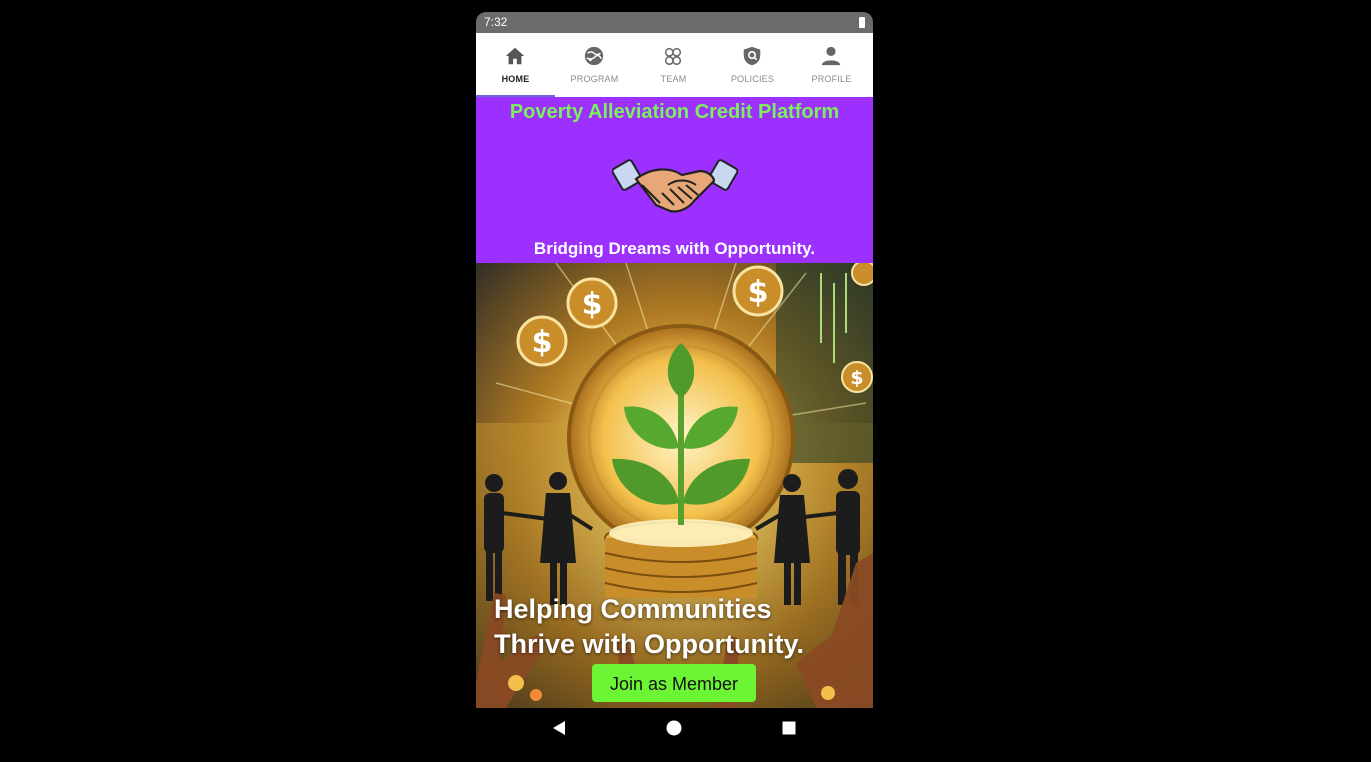 The width and height of the screenshot is (1371, 762). Describe the element at coordinates (674, 248) in the screenshot. I see `tagline: Bridging Dreams with Opportunity.` at that location.